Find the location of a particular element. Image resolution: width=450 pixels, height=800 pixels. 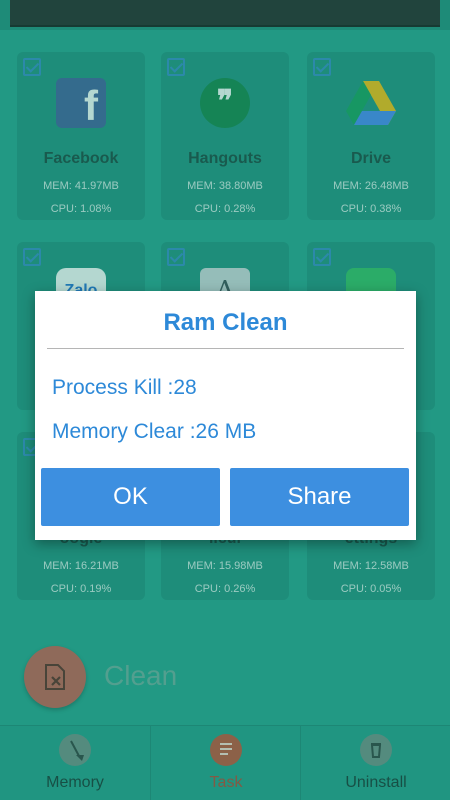

ok-button: OK is located at coordinates (130, 497).